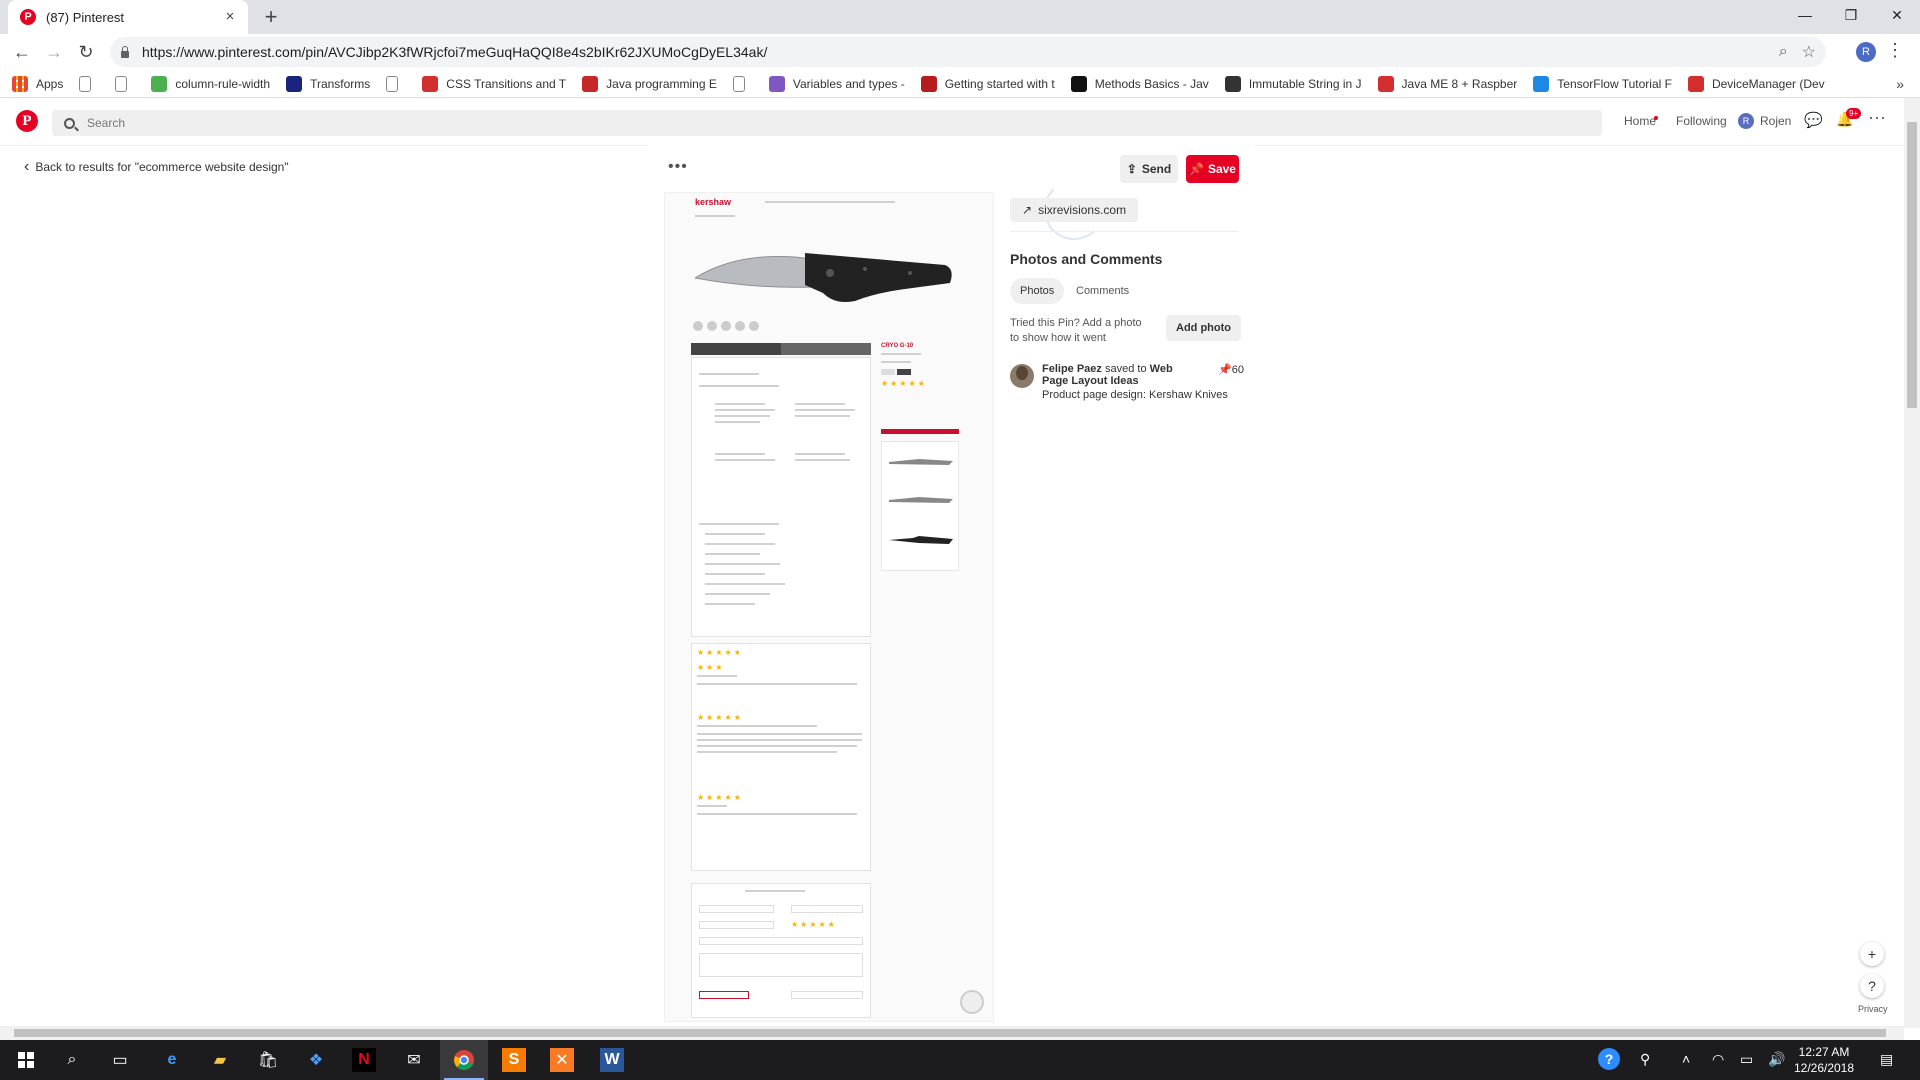  I want to click on bookmark-item: TensorFlow Tutorial F, so click(1602, 83).